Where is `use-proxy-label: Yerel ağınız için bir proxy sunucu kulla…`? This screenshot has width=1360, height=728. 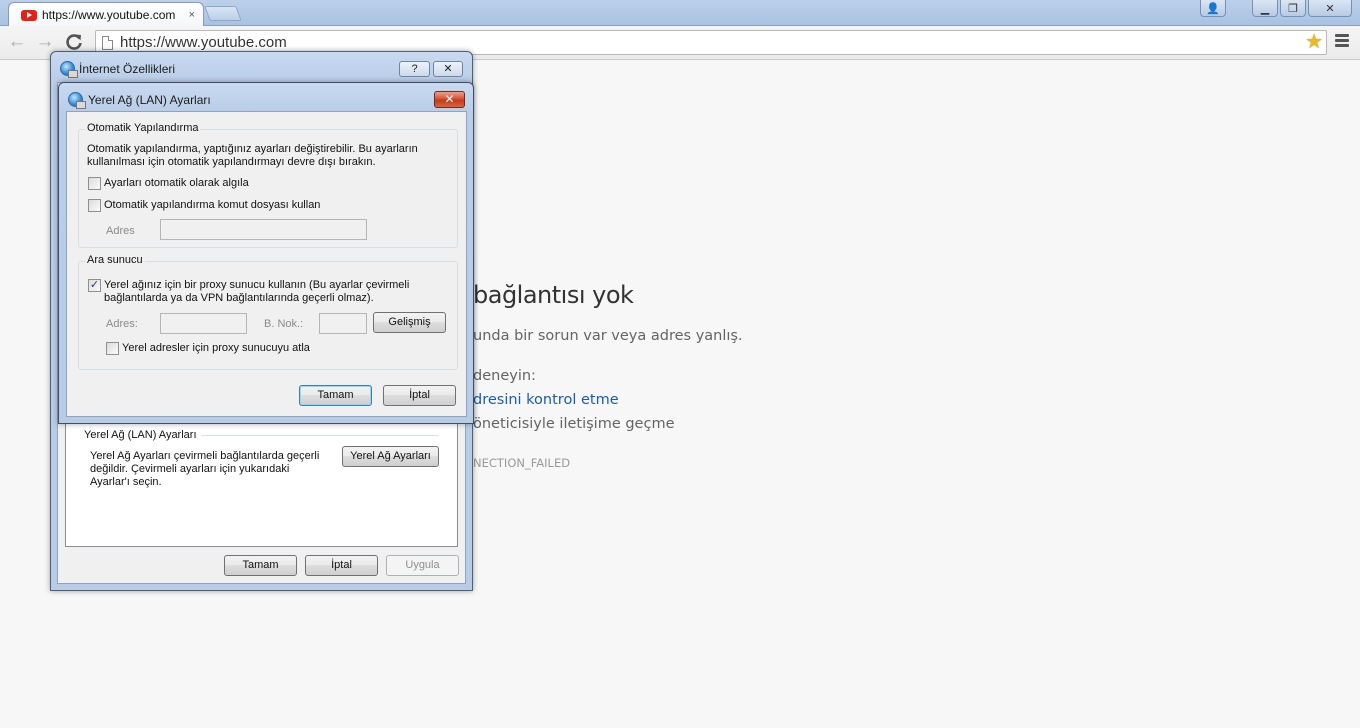
use-proxy-label: Yerel ağınız için bir proxy sunucu kulla… is located at coordinates (257, 291).